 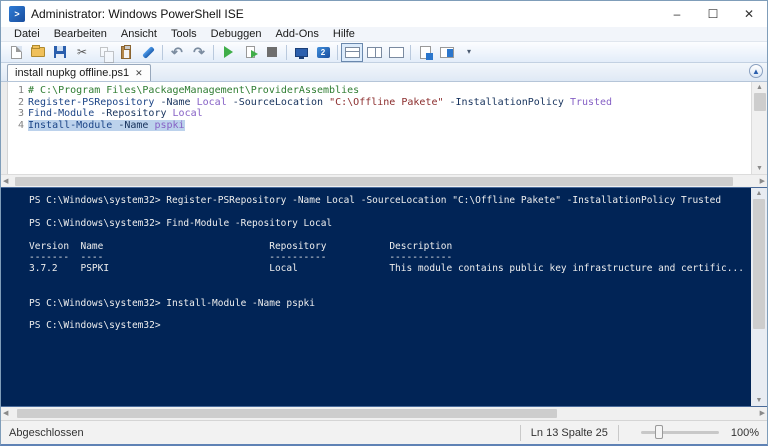 I want to click on cursor-position: Ln 13 Spalte 25, so click(x=569, y=432).